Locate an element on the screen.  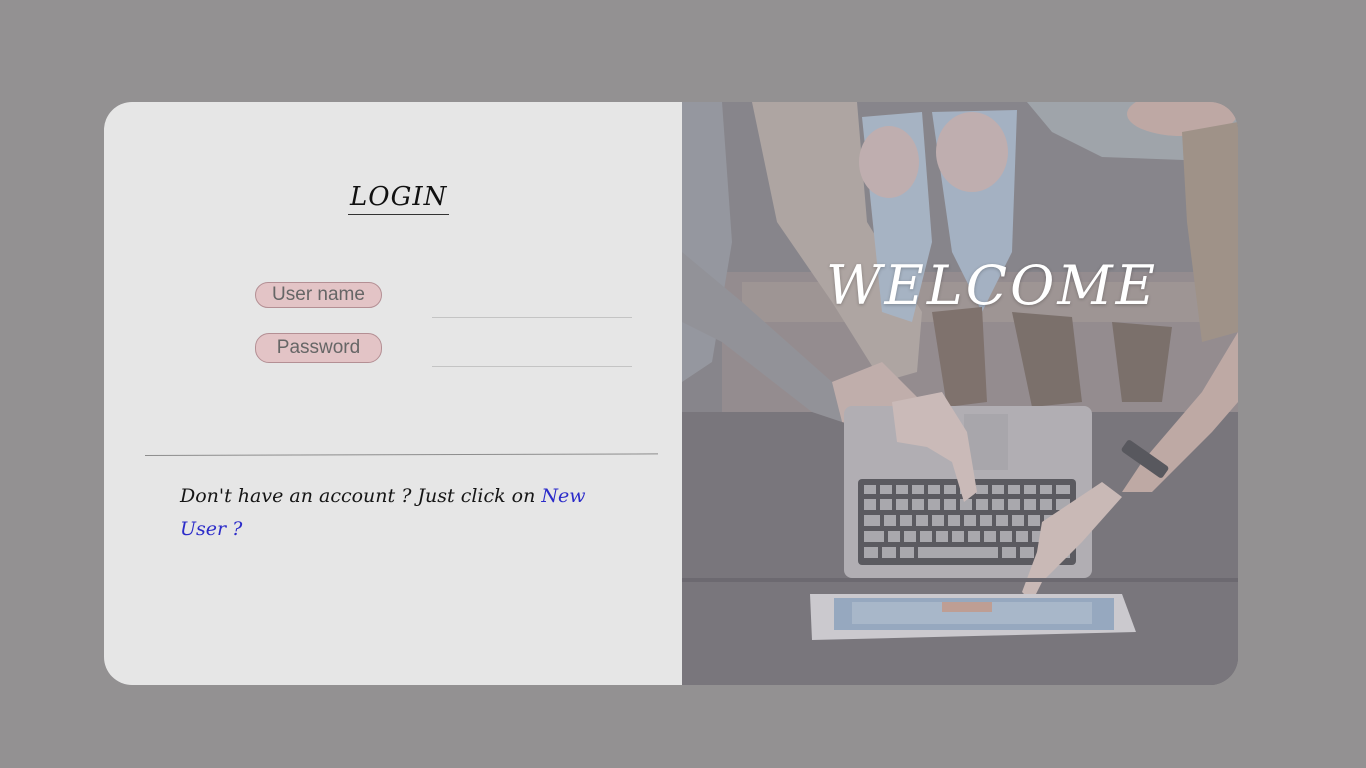
signup-prompt-text: Don't have an account ? Just click on is located at coordinates (358, 496).